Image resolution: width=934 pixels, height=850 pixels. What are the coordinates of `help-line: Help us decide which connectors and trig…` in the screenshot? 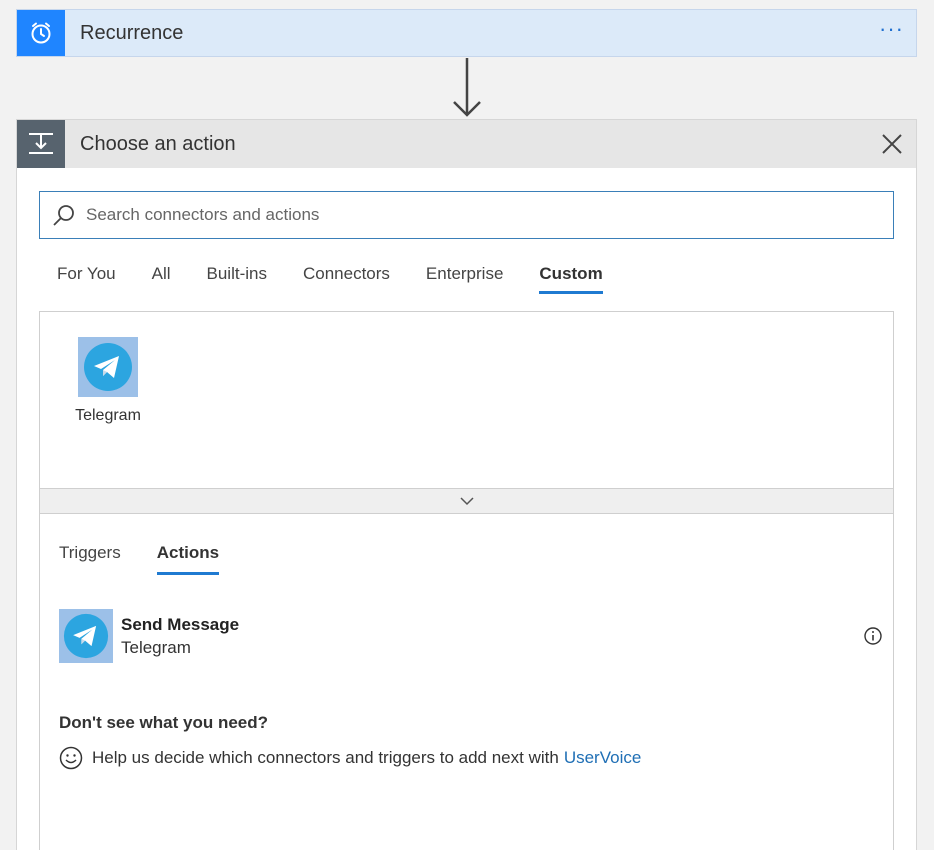 It's located at (350, 758).